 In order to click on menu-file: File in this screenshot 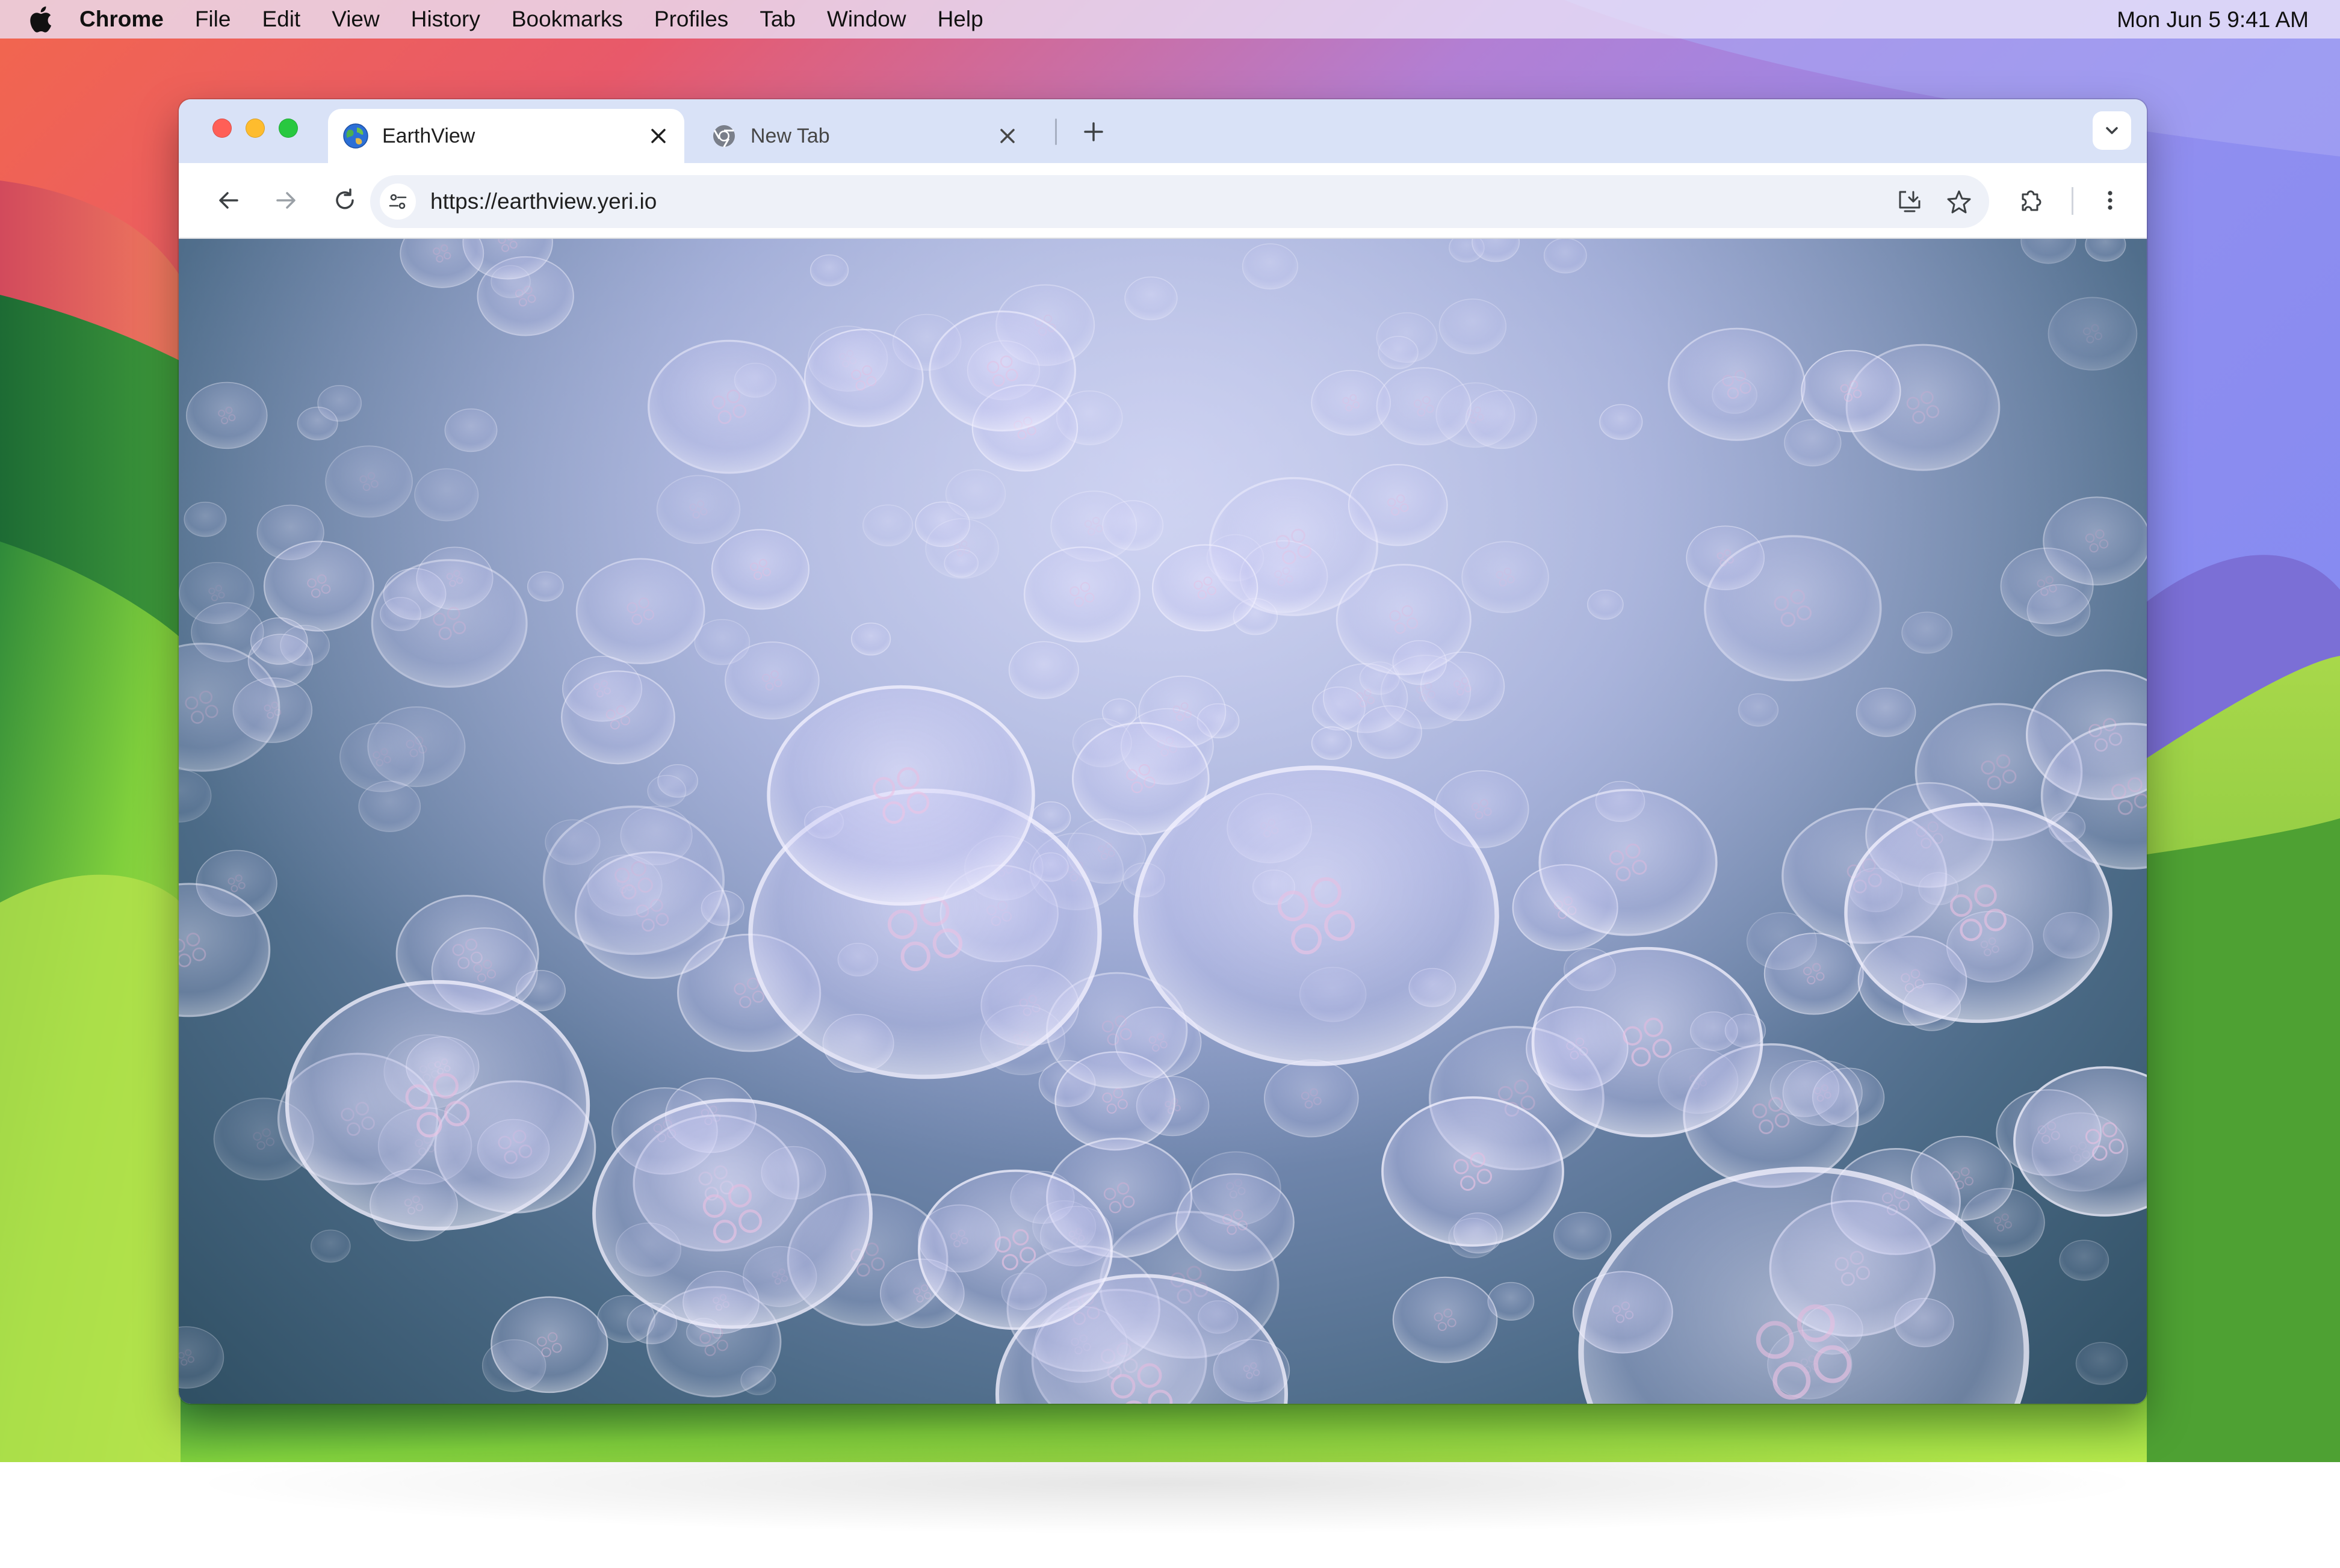, I will do `click(213, 19)`.